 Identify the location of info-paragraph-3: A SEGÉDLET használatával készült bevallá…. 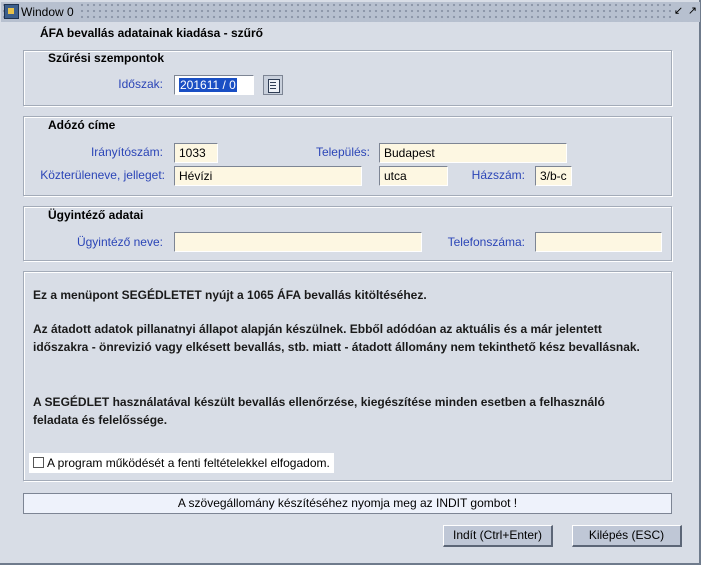
(319, 411).